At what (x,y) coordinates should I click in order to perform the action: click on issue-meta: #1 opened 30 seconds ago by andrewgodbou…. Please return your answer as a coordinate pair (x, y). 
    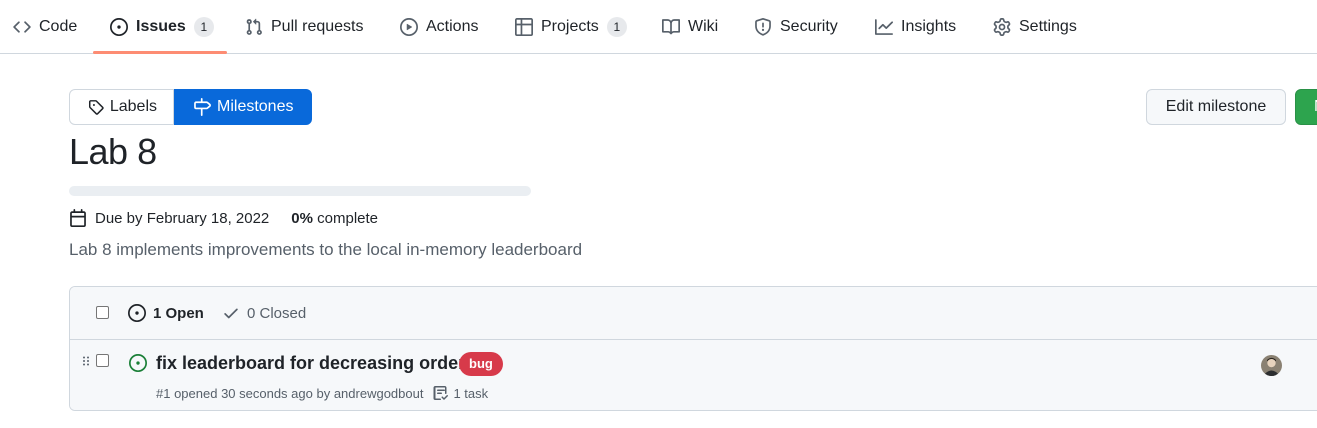
    Looking at the image, I should click on (322, 393).